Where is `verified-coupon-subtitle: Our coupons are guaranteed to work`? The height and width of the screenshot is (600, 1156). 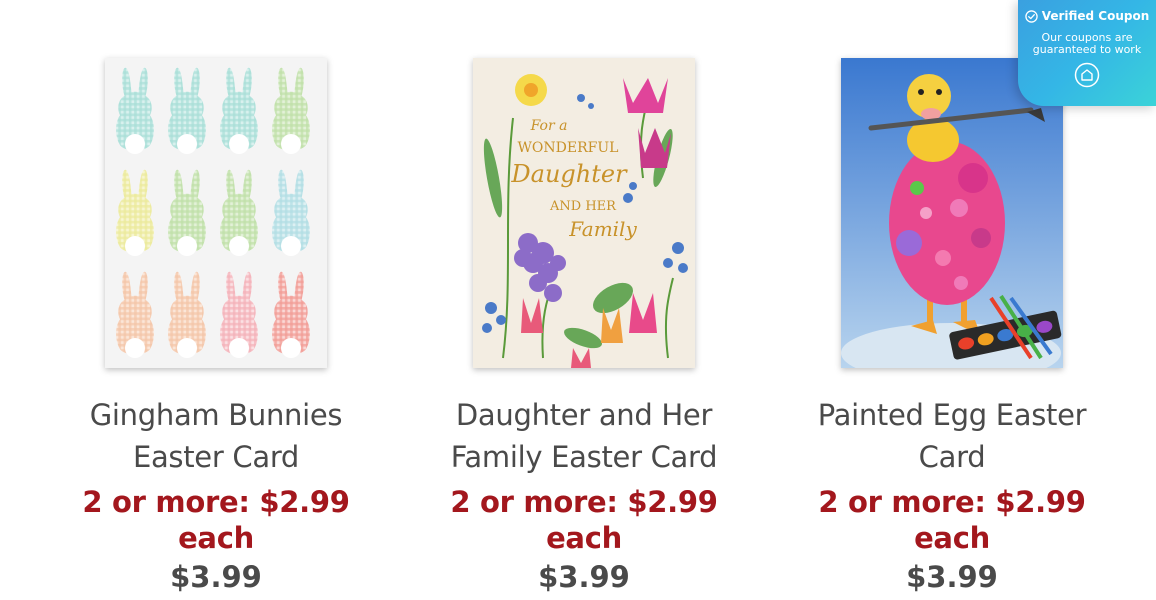 verified-coupon-subtitle: Our coupons are guaranteed to work is located at coordinates (1087, 44).